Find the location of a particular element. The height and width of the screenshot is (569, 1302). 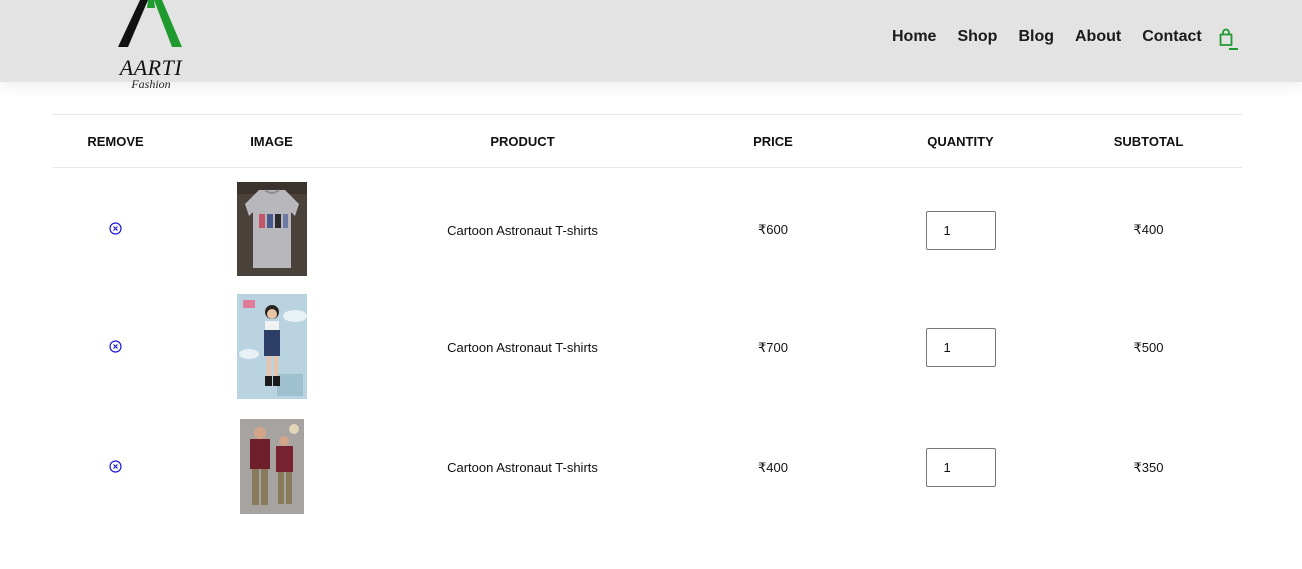

header-price: PRICE is located at coordinates (773, 141).